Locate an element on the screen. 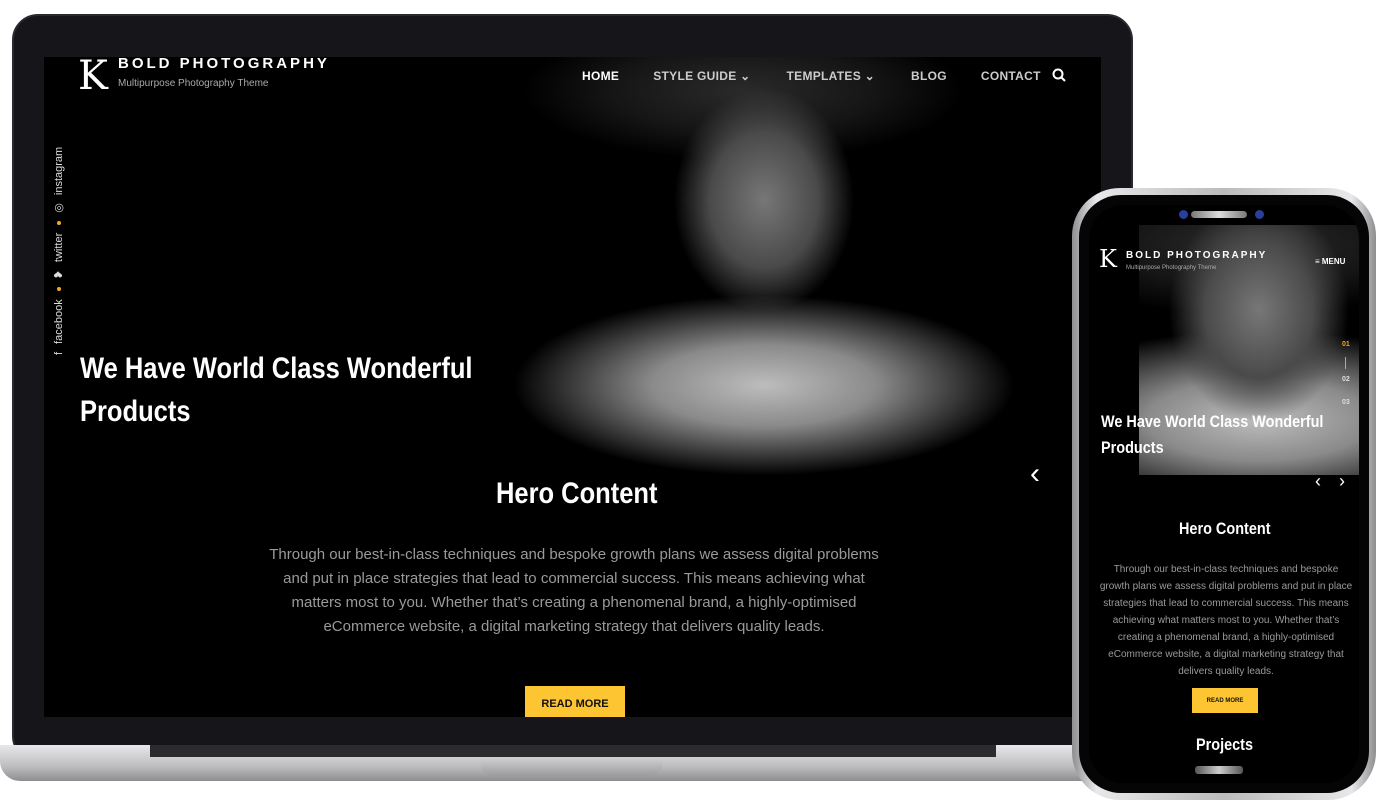  menu-button: ≡ MENU is located at coordinates (1330, 261).